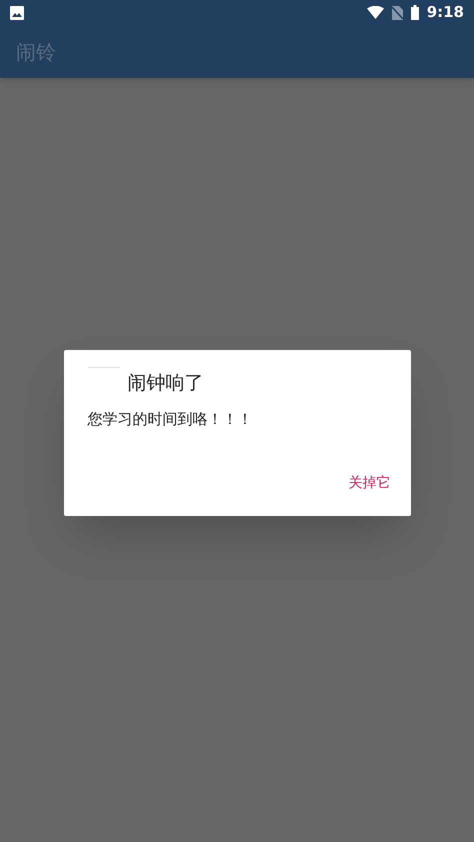 This screenshot has width=474, height=842. Describe the element at coordinates (445, 13) in the screenshot. I see `status-time: 9:18` at that location.